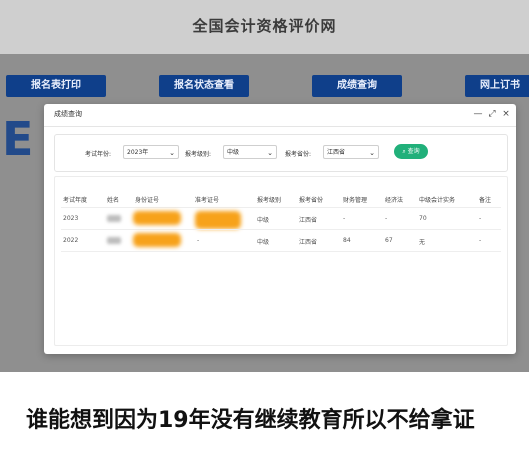  I want to click on nav-score-query: 成绩查询, so click(357, 86).